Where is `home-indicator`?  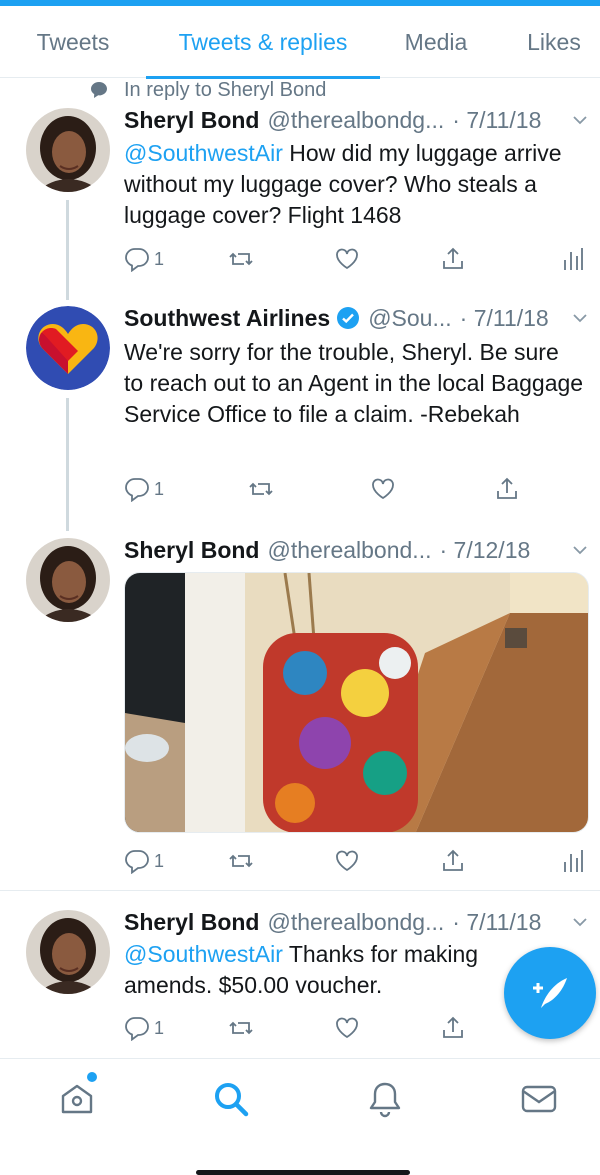 home-indicator is located at coordinates (303, 1172).